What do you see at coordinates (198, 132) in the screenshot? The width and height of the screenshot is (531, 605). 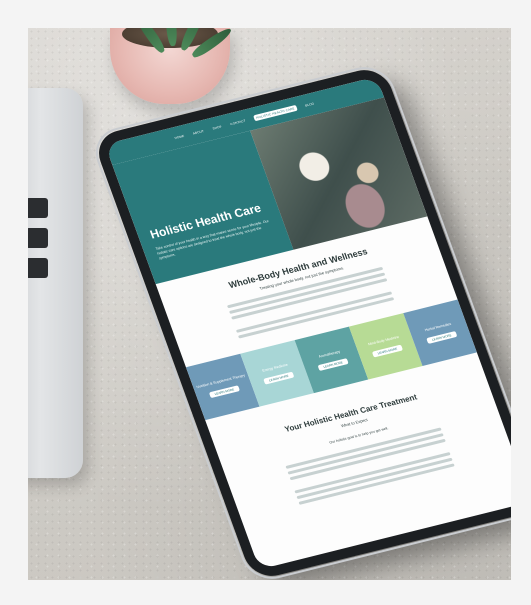 I see `nav-item-about: ABOUT` at bounding box center [198, 132].